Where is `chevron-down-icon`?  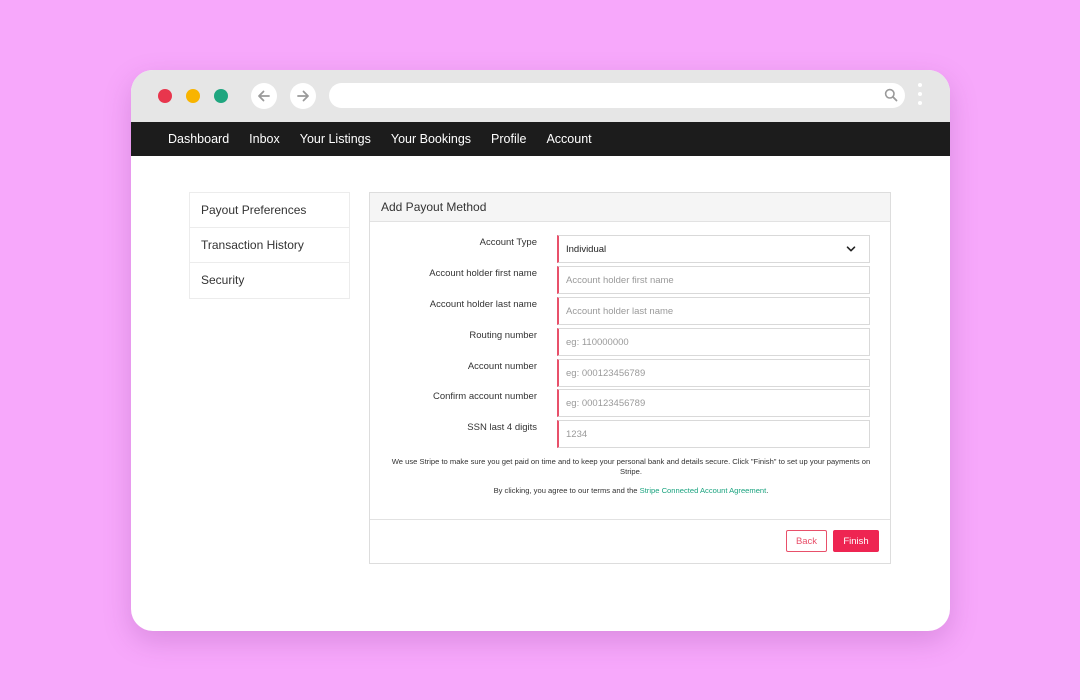 chevron-down-icon is located at coordinates (851, 249).